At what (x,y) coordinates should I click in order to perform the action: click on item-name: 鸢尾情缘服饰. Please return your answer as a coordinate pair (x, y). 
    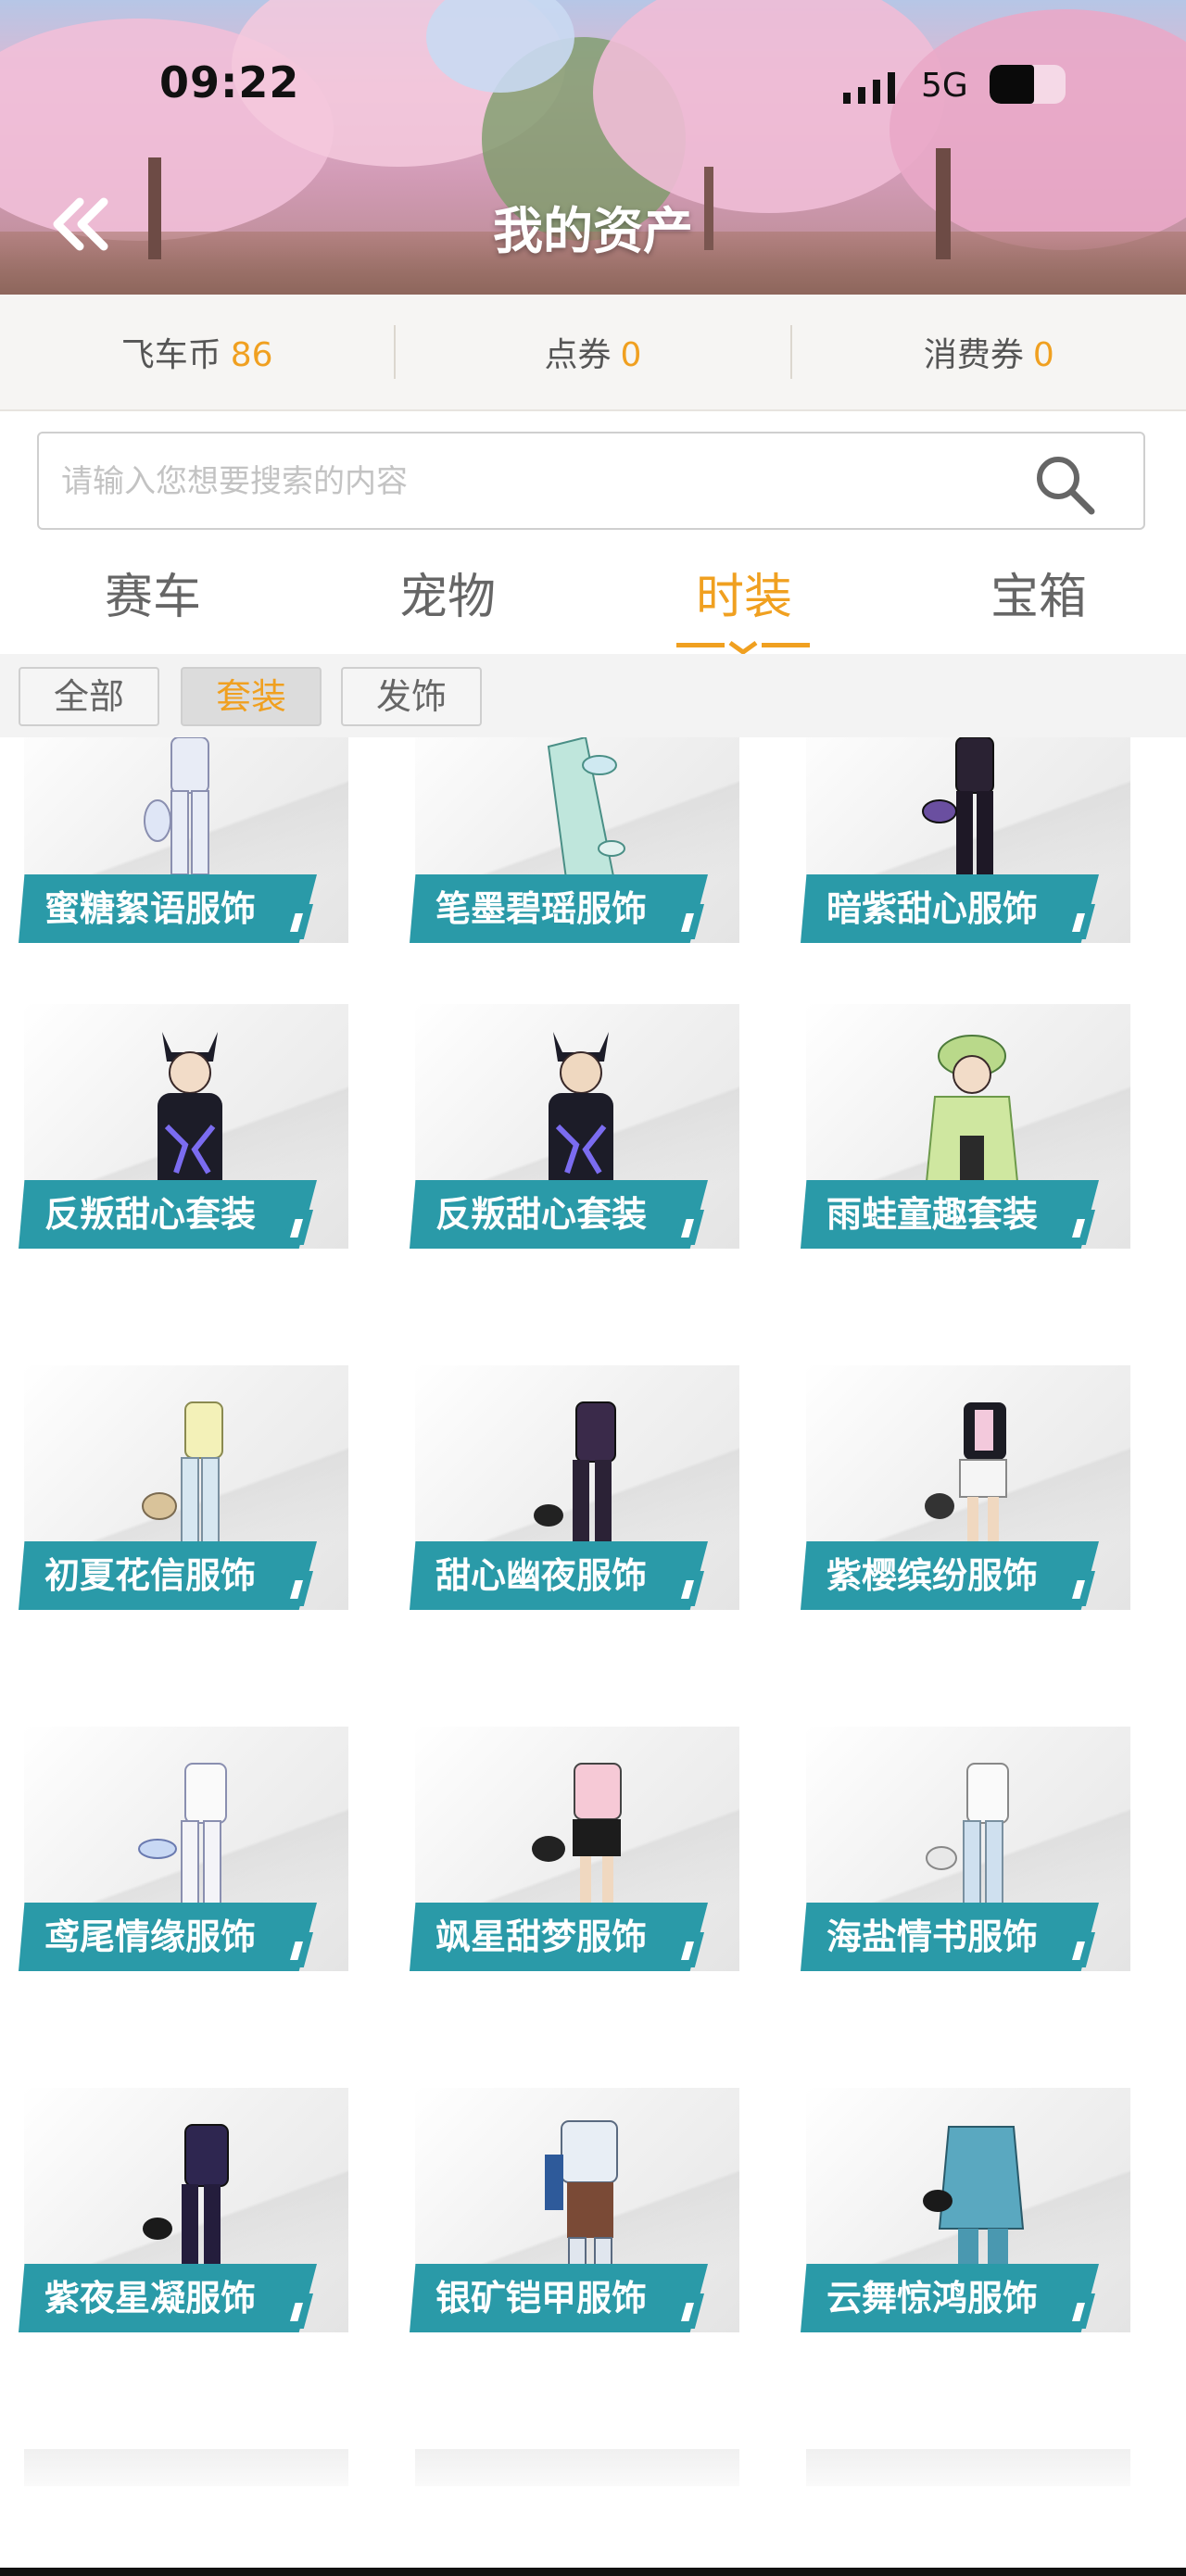
    Looking at the image, I should click on (150, 1936).